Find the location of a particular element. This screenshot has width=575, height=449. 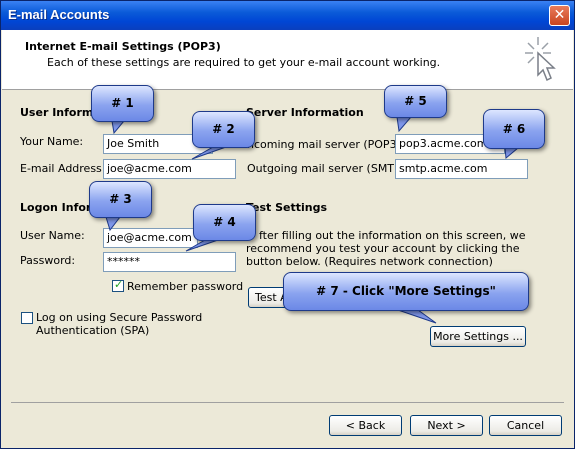

remember-password-label: Remember password is located at coordinates (185, 286).